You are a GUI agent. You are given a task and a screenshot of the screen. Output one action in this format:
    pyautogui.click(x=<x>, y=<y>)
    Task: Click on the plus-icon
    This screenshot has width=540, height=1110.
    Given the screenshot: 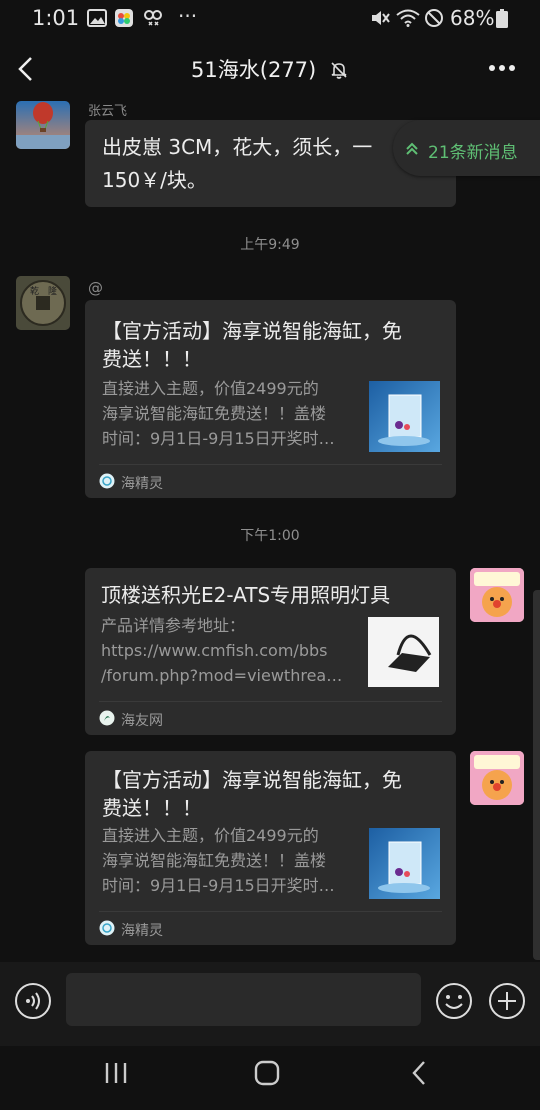 What is the action you would take?
    pyautogui.click(x=507, y=1001)
    